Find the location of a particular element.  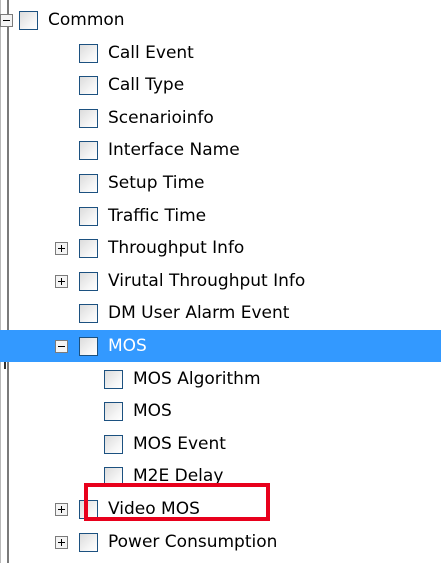

tree-row-mos-algorithm: MOS Algorithm is located at coordinates (220, 379).